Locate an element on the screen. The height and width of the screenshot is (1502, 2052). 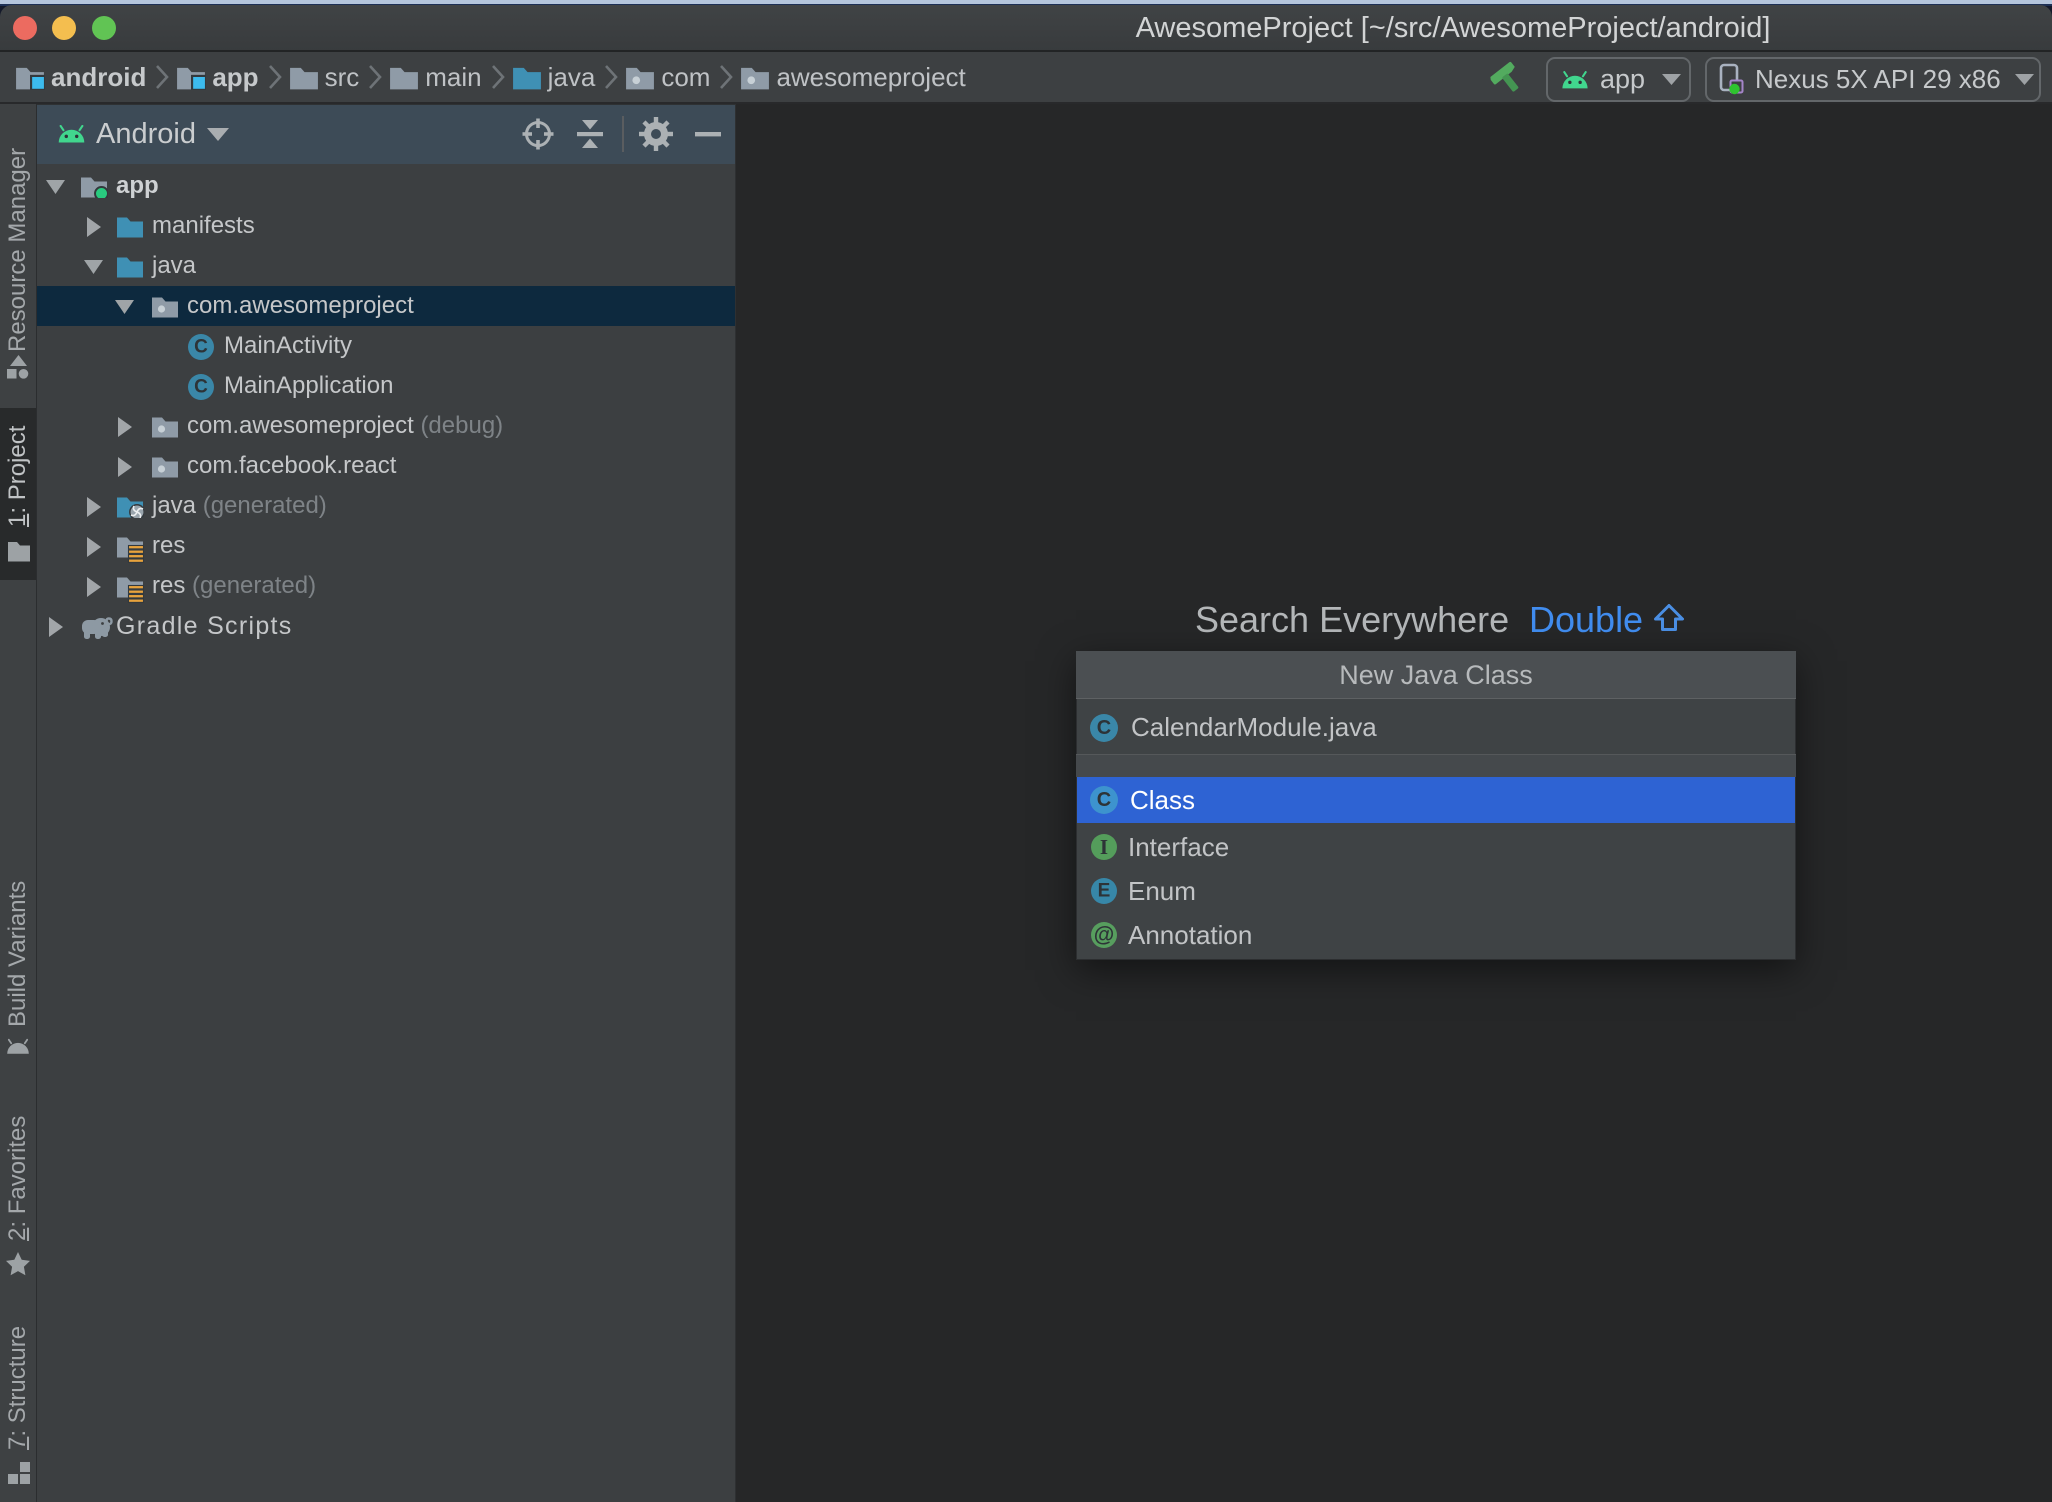
svg-text: E is located at coordinates (1104, 891).